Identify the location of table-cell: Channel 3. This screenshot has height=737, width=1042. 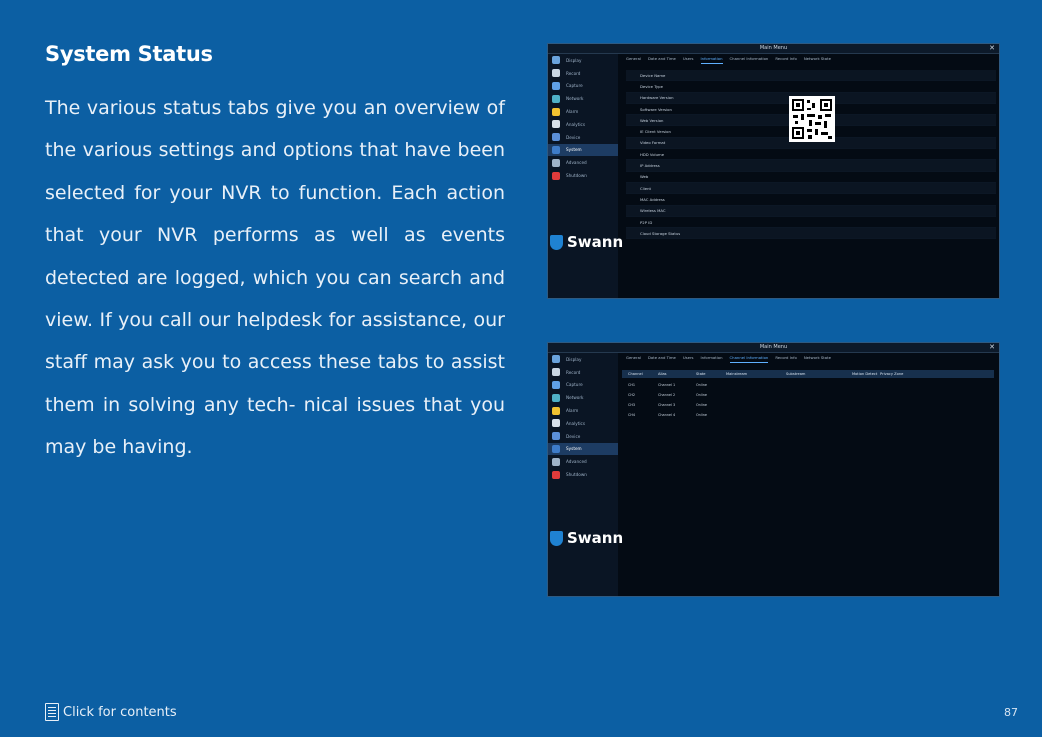
(667, 405).